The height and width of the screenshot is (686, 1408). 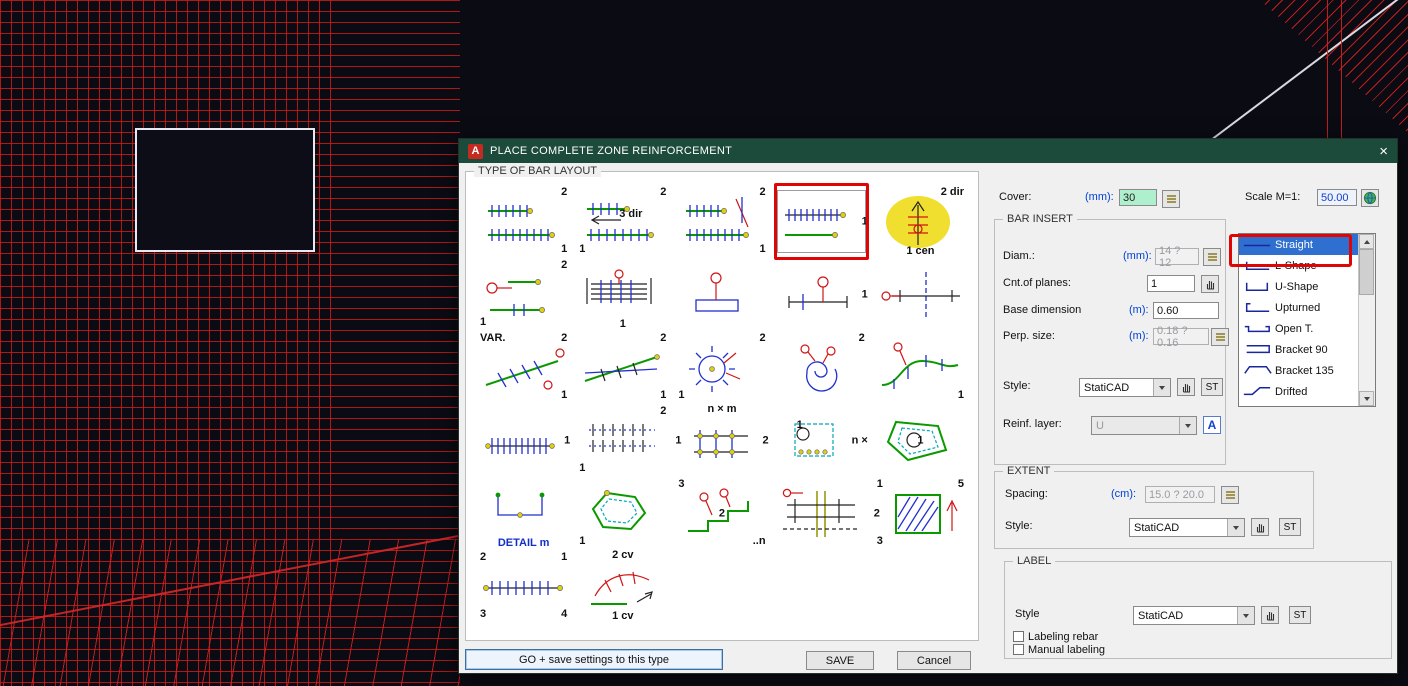 What do you see at coordinates (1270, 615) in the screenshot?
I see `label-style-pick-button` at bounding box center [1270, 615].